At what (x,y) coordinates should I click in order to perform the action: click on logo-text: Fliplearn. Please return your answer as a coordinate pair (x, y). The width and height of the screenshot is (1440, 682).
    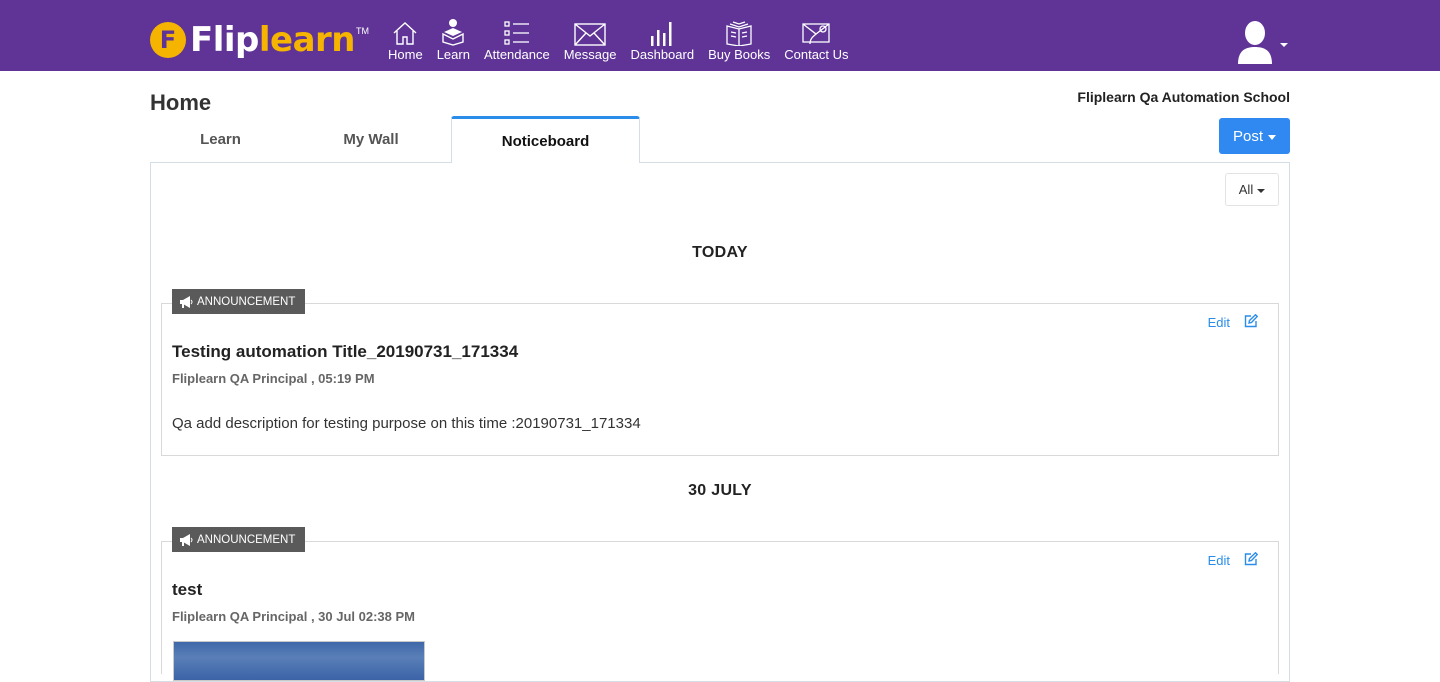
    Looking at the image, I should click on (273, 40).